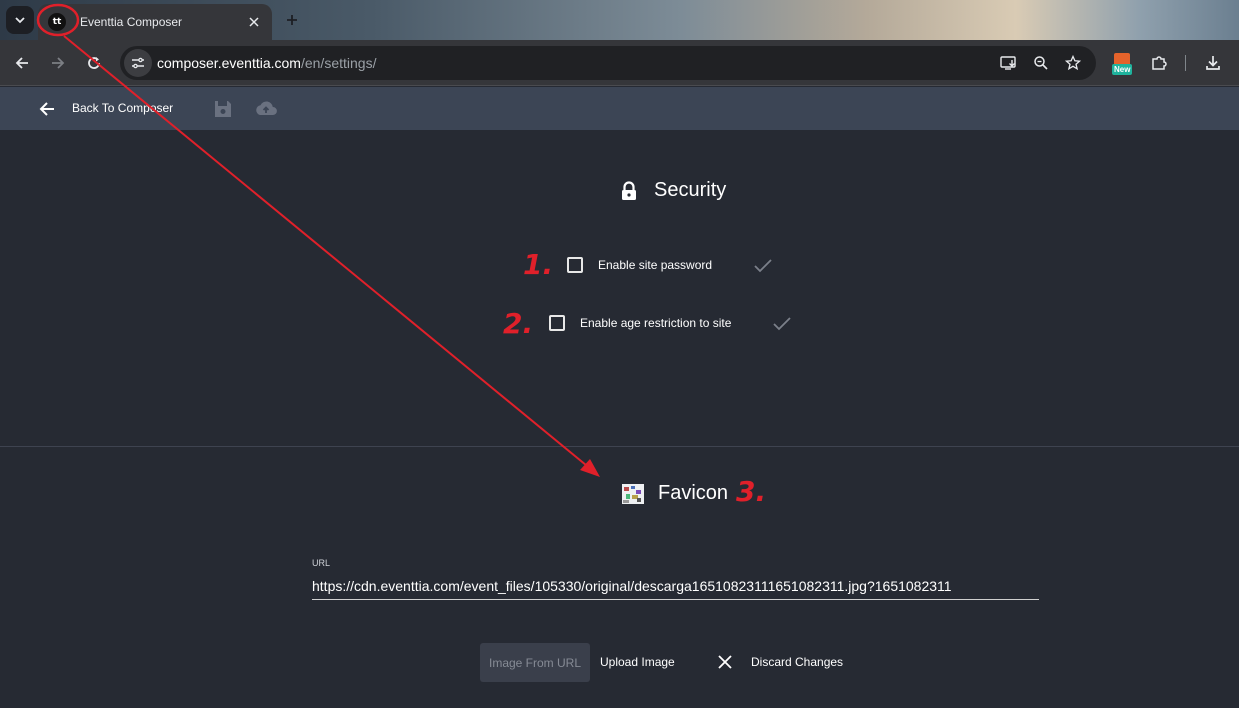 This screenshot has width=1239, height=708. I want to click on cloud-upload-icon, so click(266, 109).